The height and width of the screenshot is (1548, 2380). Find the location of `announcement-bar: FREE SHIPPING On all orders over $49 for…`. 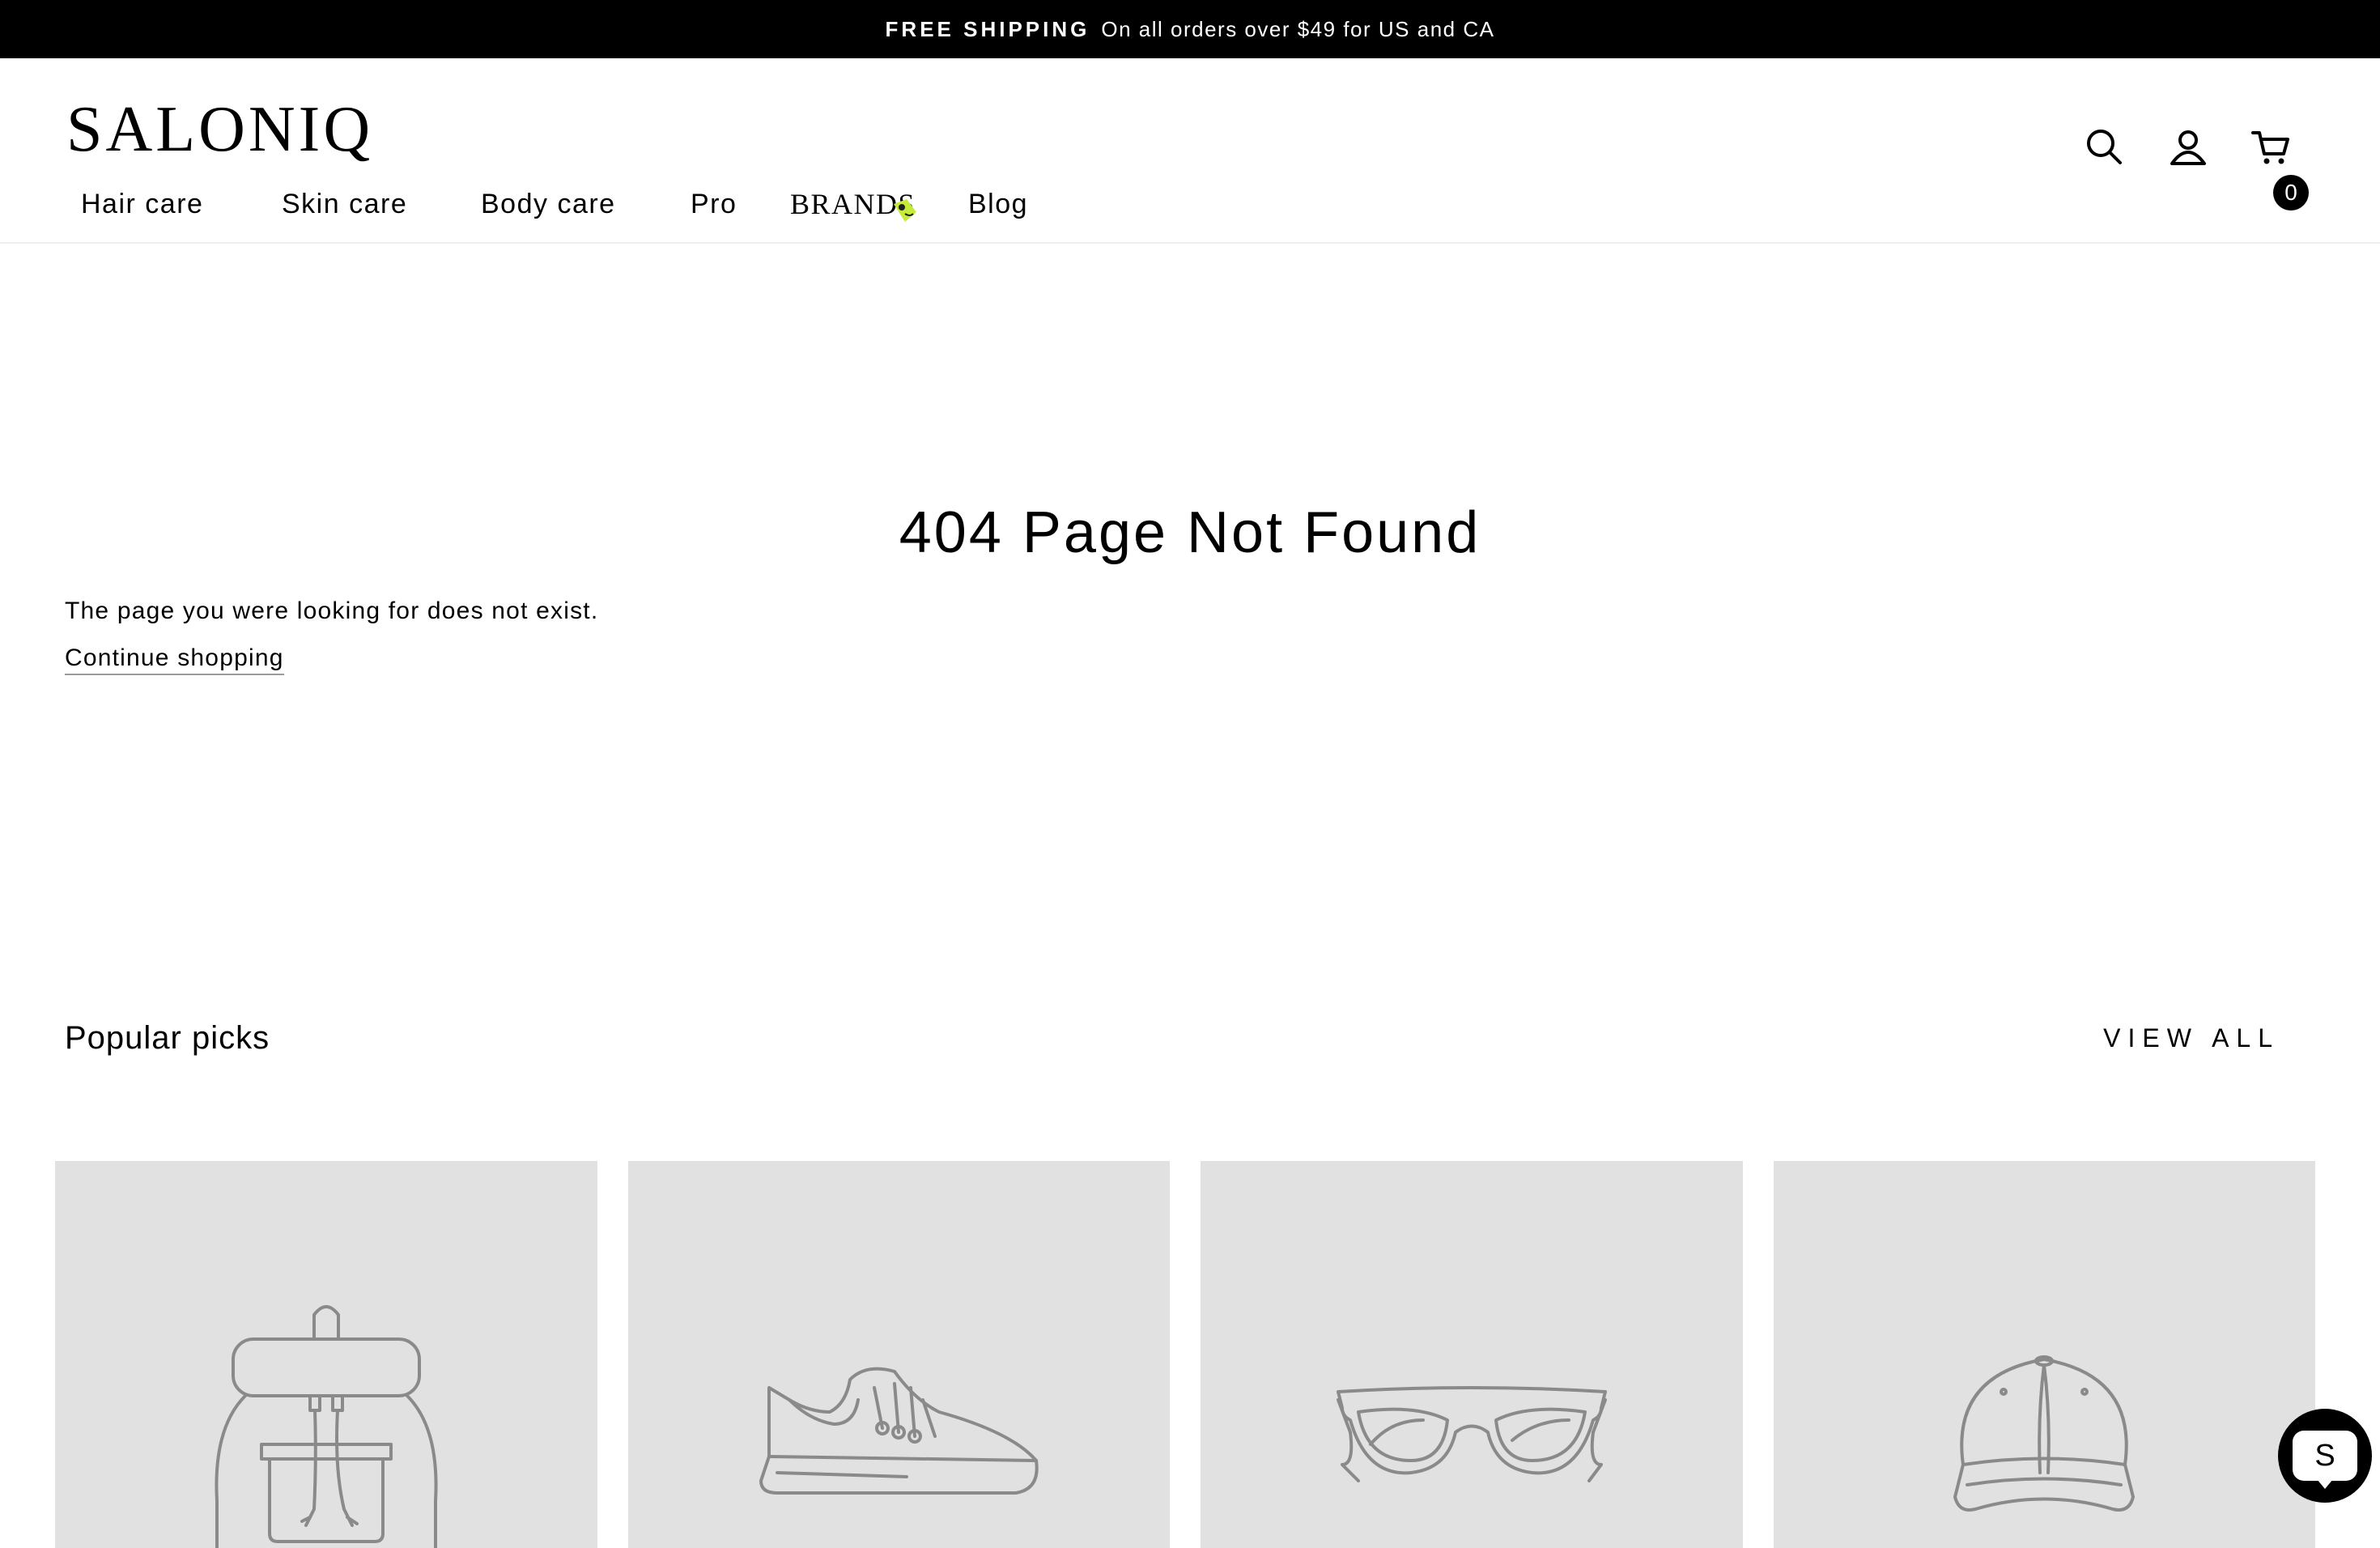

announcement-bar: FREE SHIPPING On all orders over $49 for… is located at coordinates (1190, 29).